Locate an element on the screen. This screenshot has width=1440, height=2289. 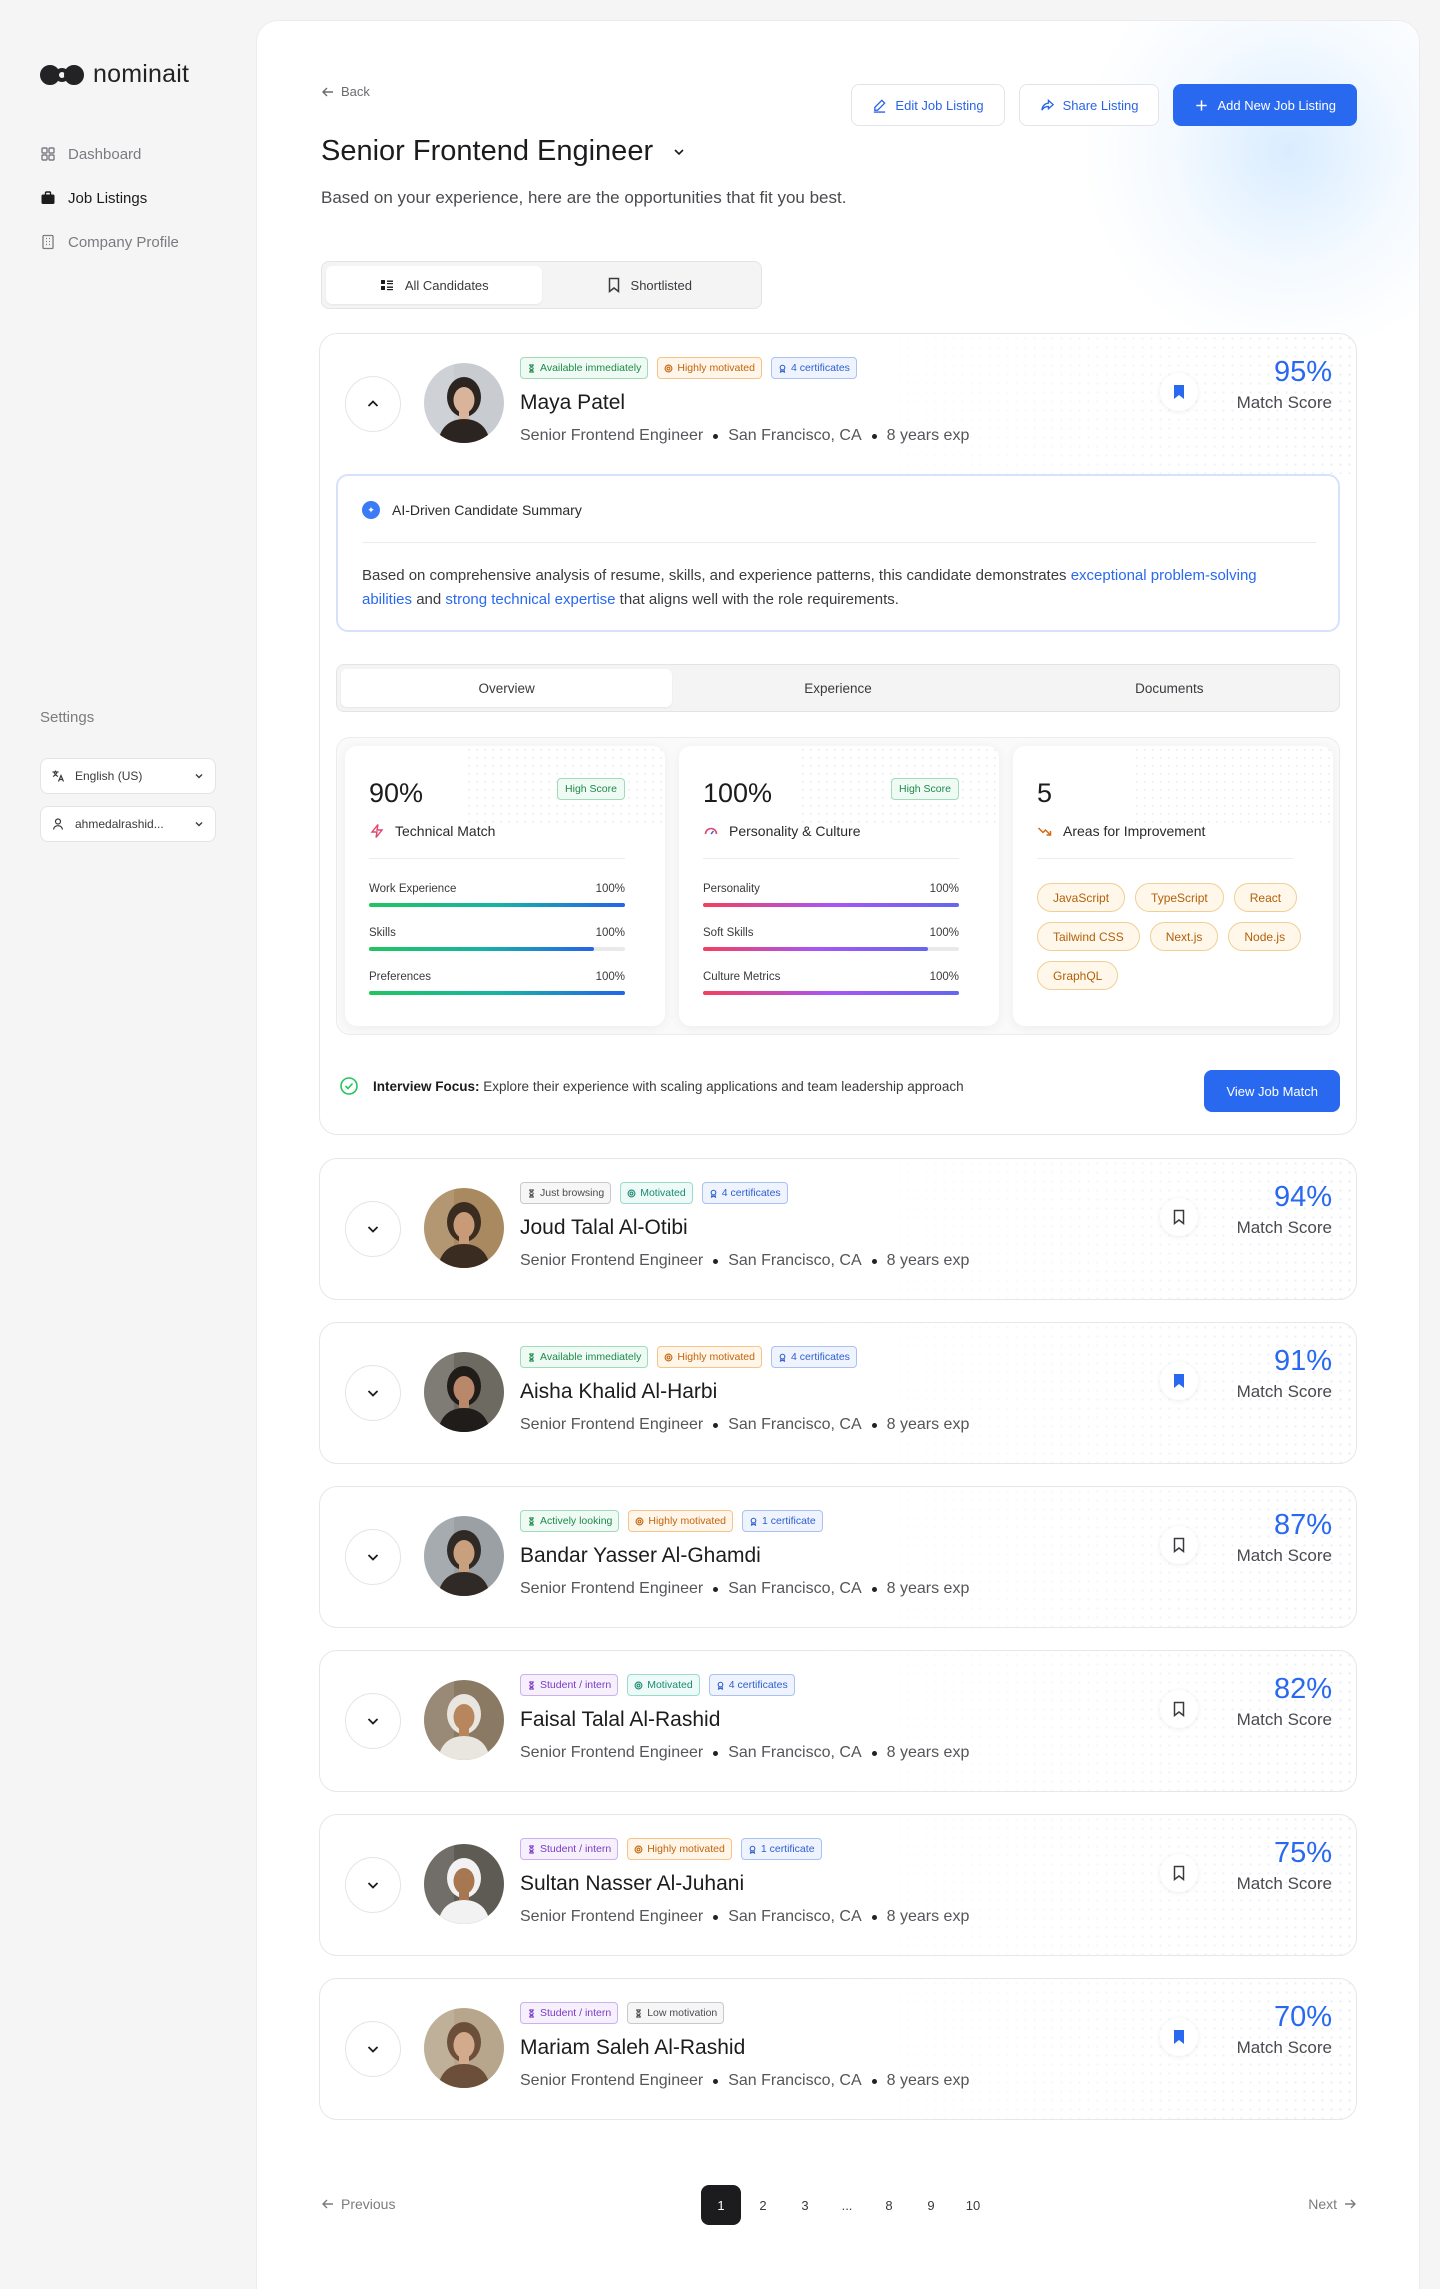
gauge-icon is located at coordinates (711, 831).